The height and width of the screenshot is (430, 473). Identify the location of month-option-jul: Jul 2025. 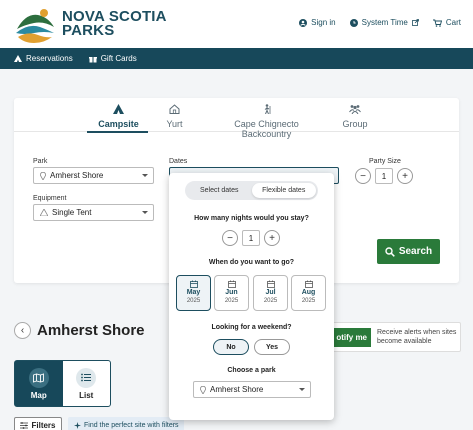
(270, 293).